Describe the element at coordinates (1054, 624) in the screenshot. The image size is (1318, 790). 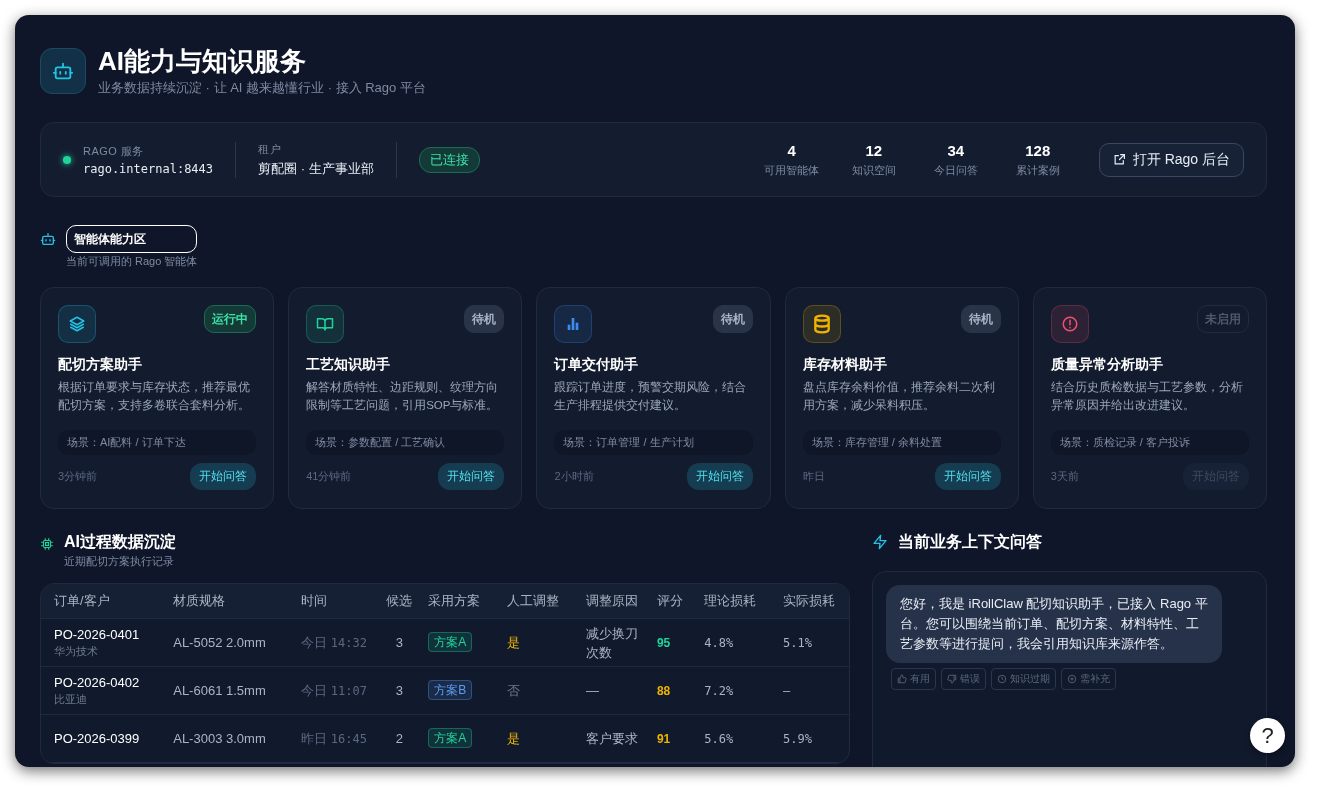
I see `assistant-message: 您好，我是 iRollClaw 配切知识助手，已接入 Rago 平台。您可以围绕当前订单、配切方案、材料特性、工艺参数等进行提问，我会引用知识库来源作答。` at that location.